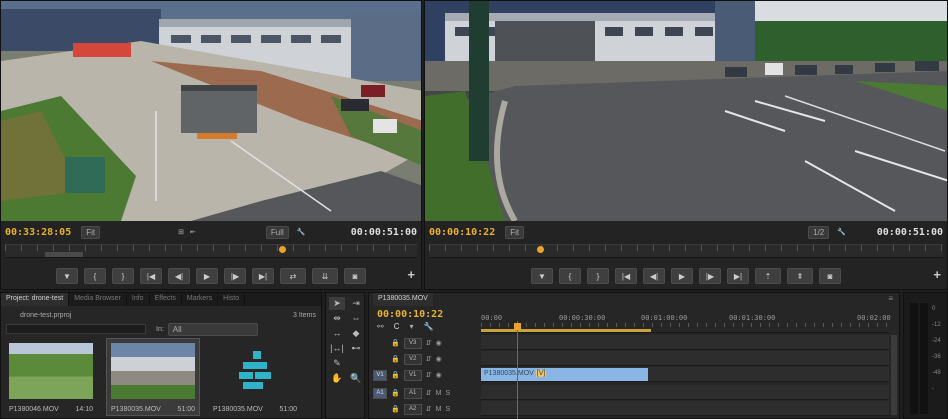 The width and height of the screenshot is (948, 419). What do you see at coordinates (207, 276) in the screenshot?
I see `source-play-button: ▶` at bounding box center [207, 276].